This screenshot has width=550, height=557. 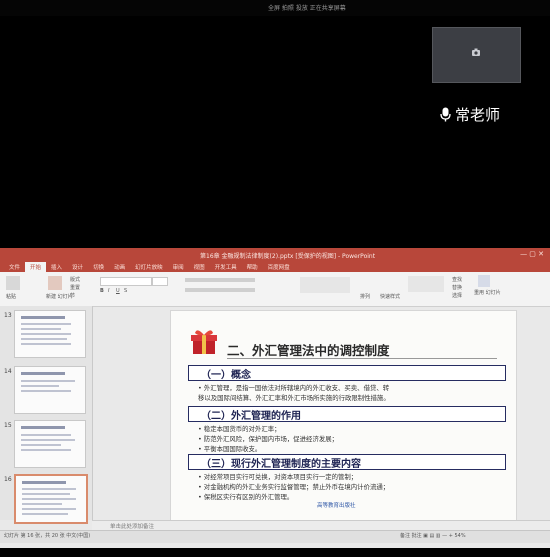 I want to click on section-heading-contents: （三）现行外汇管理制度的主要内容, so click(x=347, y=462).